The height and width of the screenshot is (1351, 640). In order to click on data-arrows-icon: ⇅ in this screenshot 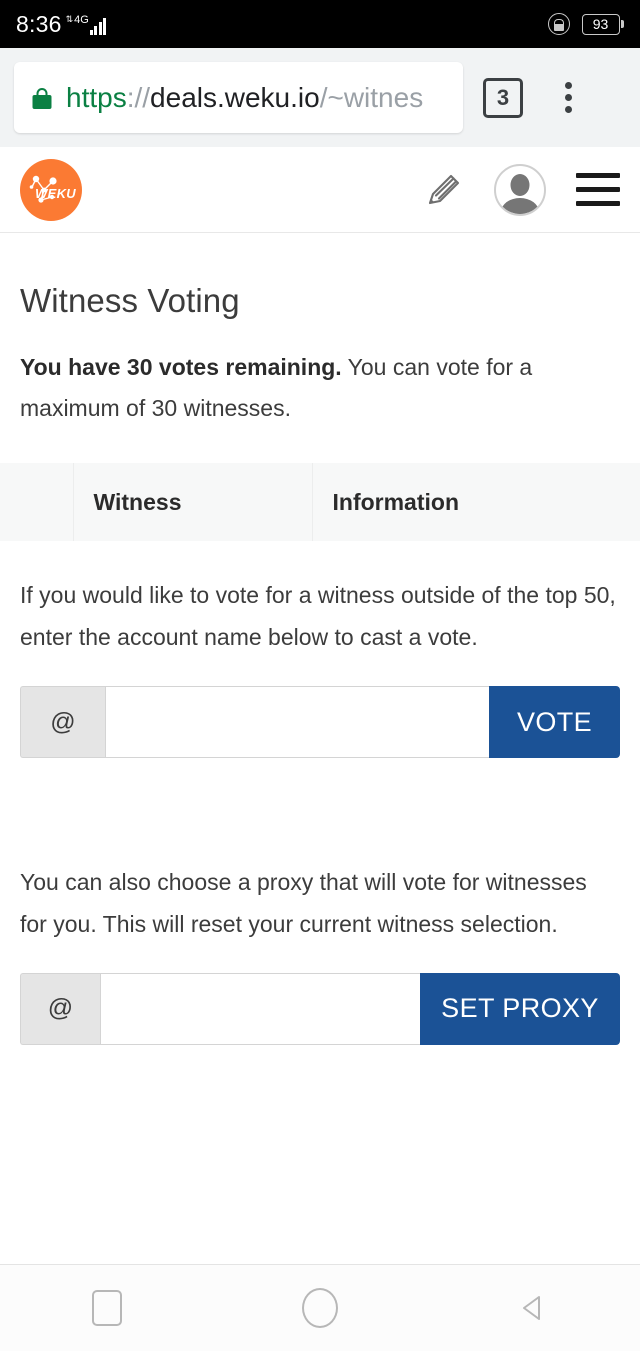, I will do `click(69, 18)`.